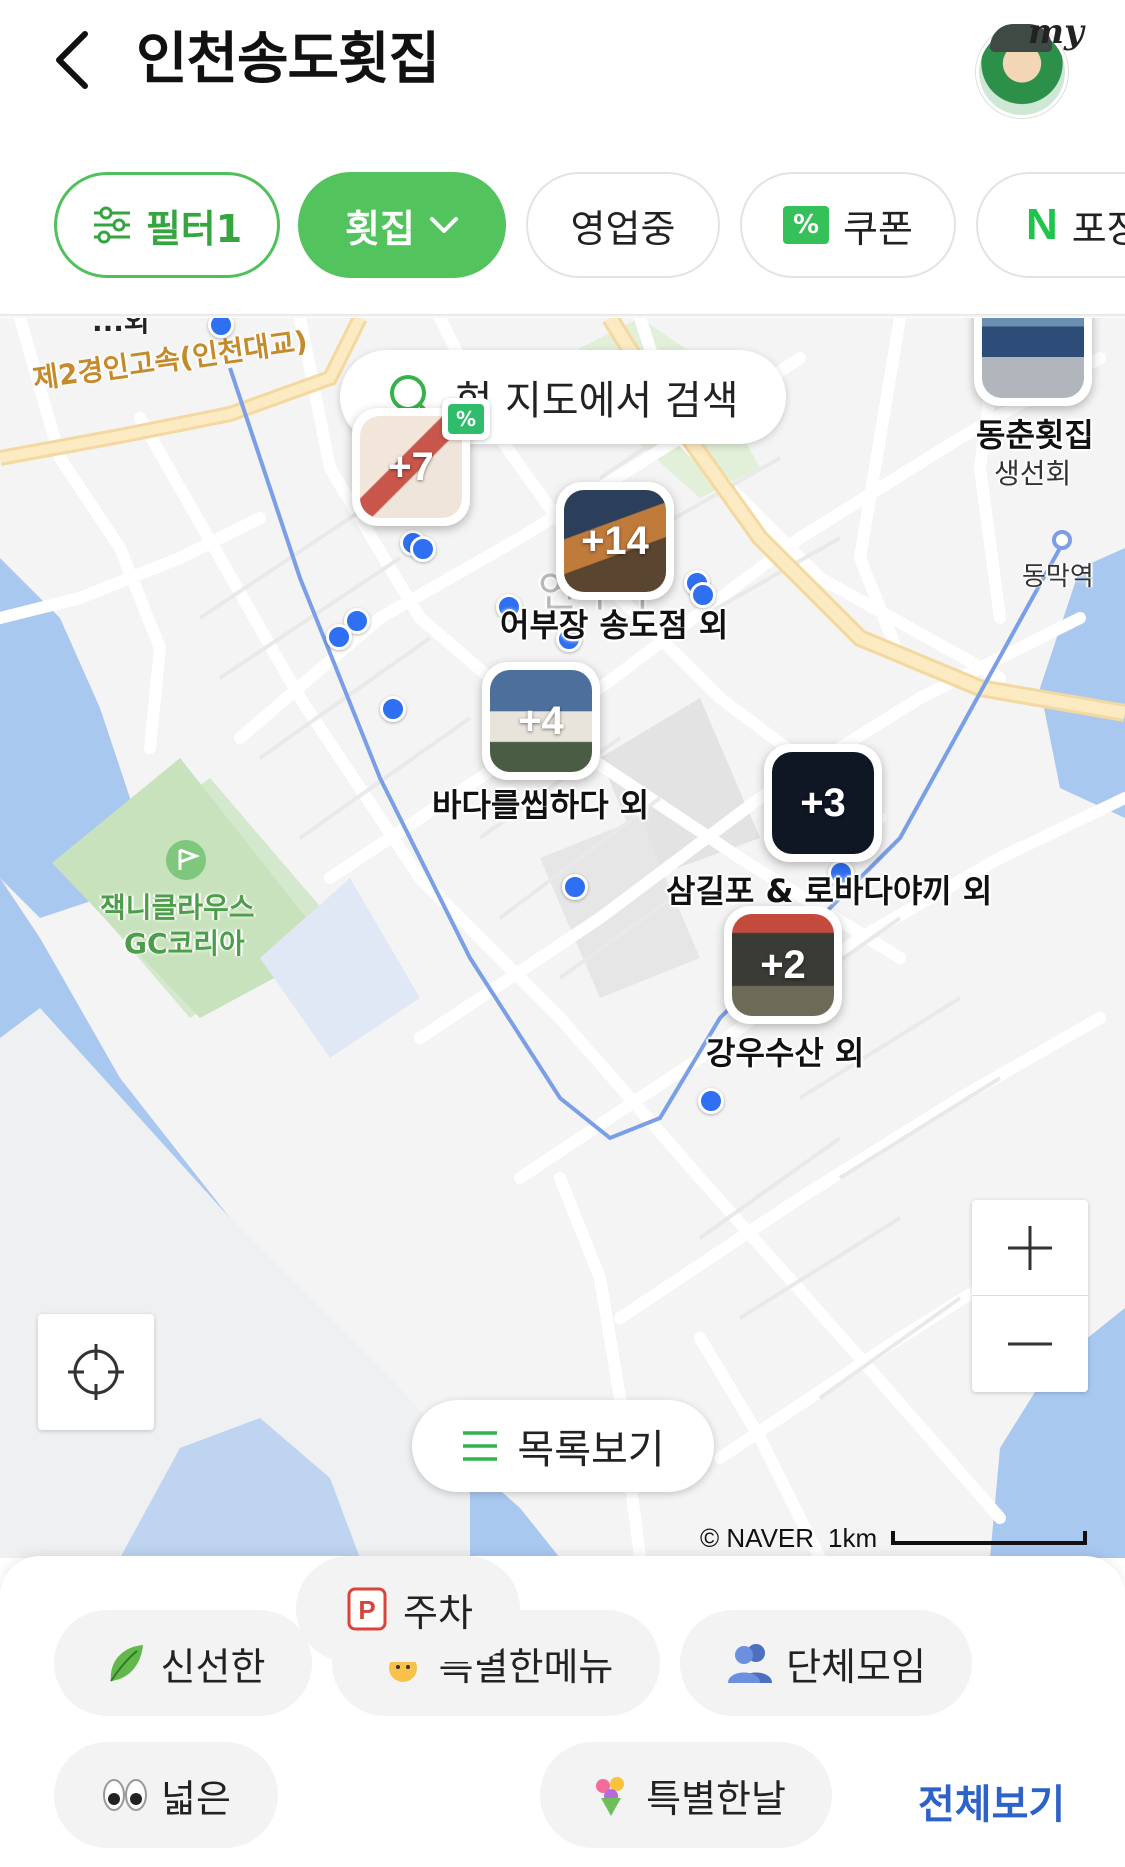  Describe the element at coordinates (989, 1538) in the screenshot. I see `scale-bar` at that location.